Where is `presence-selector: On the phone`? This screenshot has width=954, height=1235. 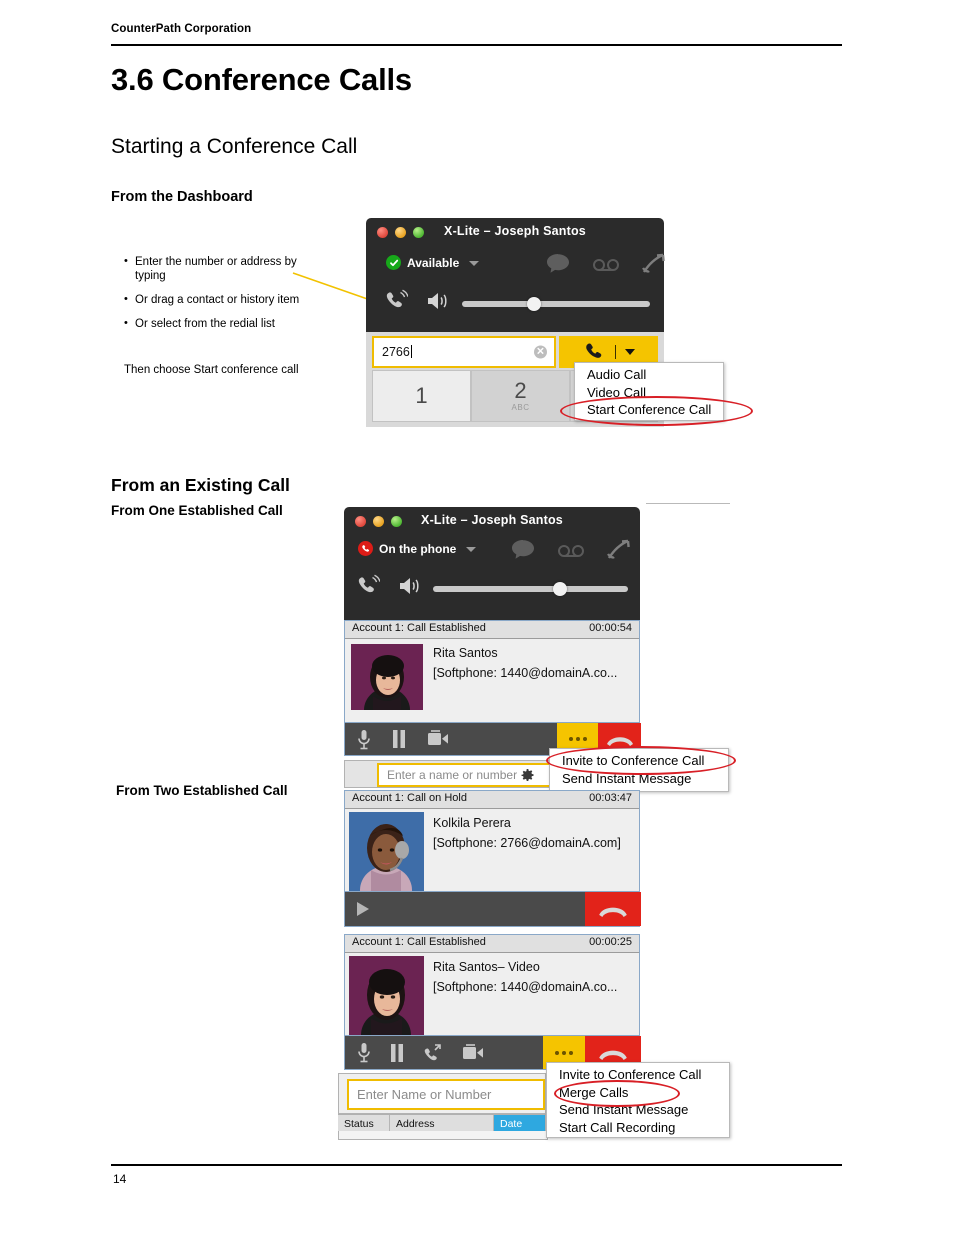
presence-selector: On the phone is located at coordinates (417, 548).